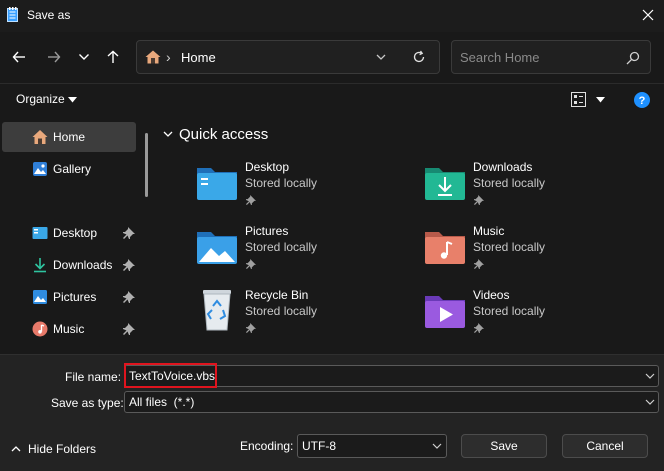  I want to click on sidebar-item-label: Home, so click(69, 137).